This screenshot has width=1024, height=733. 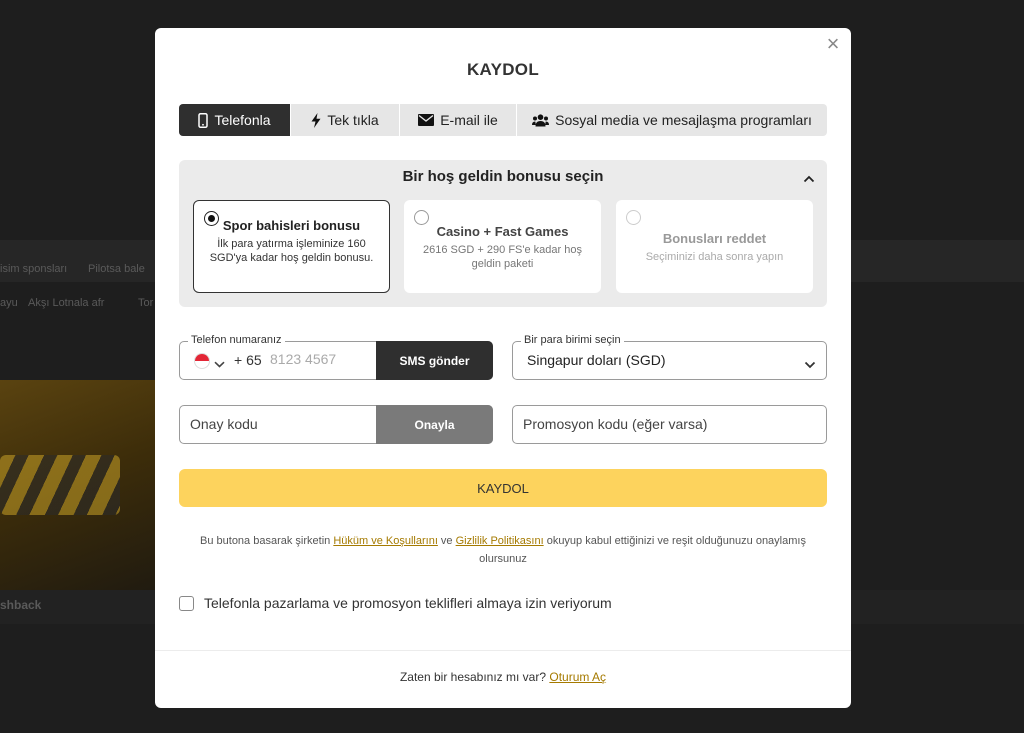 I want to click on bolt-icon, so click(x=316, y=120).